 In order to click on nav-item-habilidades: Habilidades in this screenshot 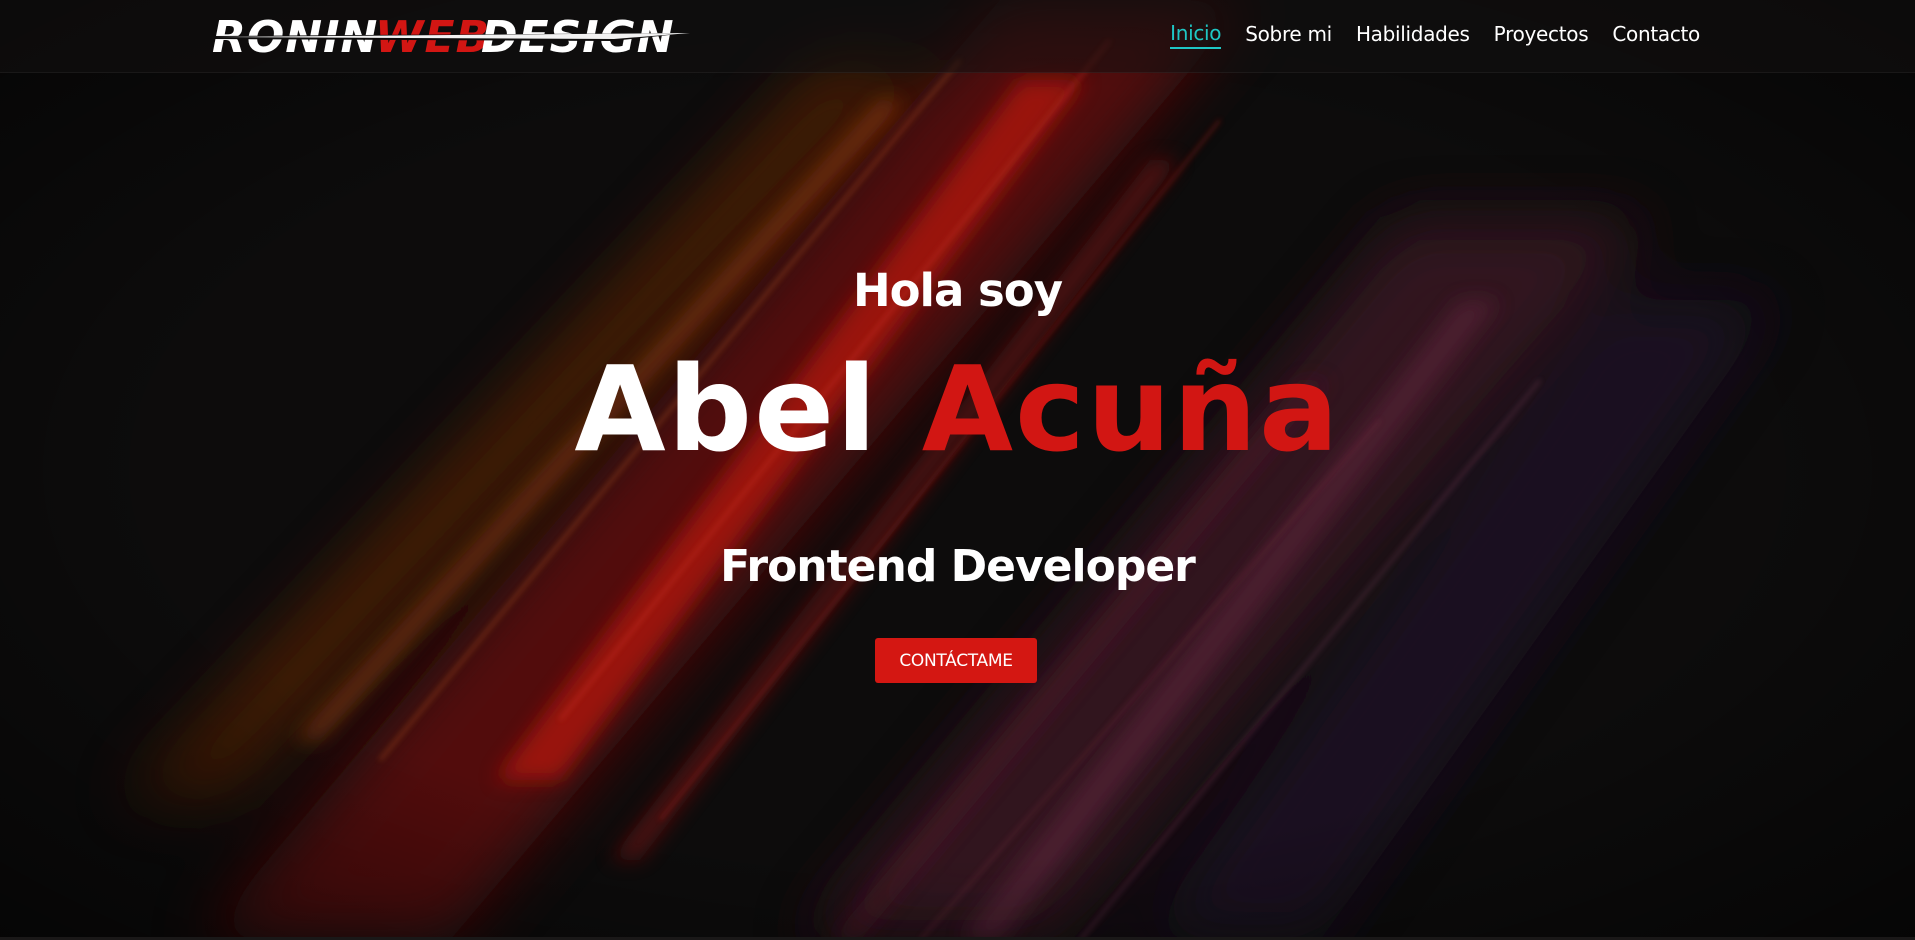, I will do `click(1413, 35)`.